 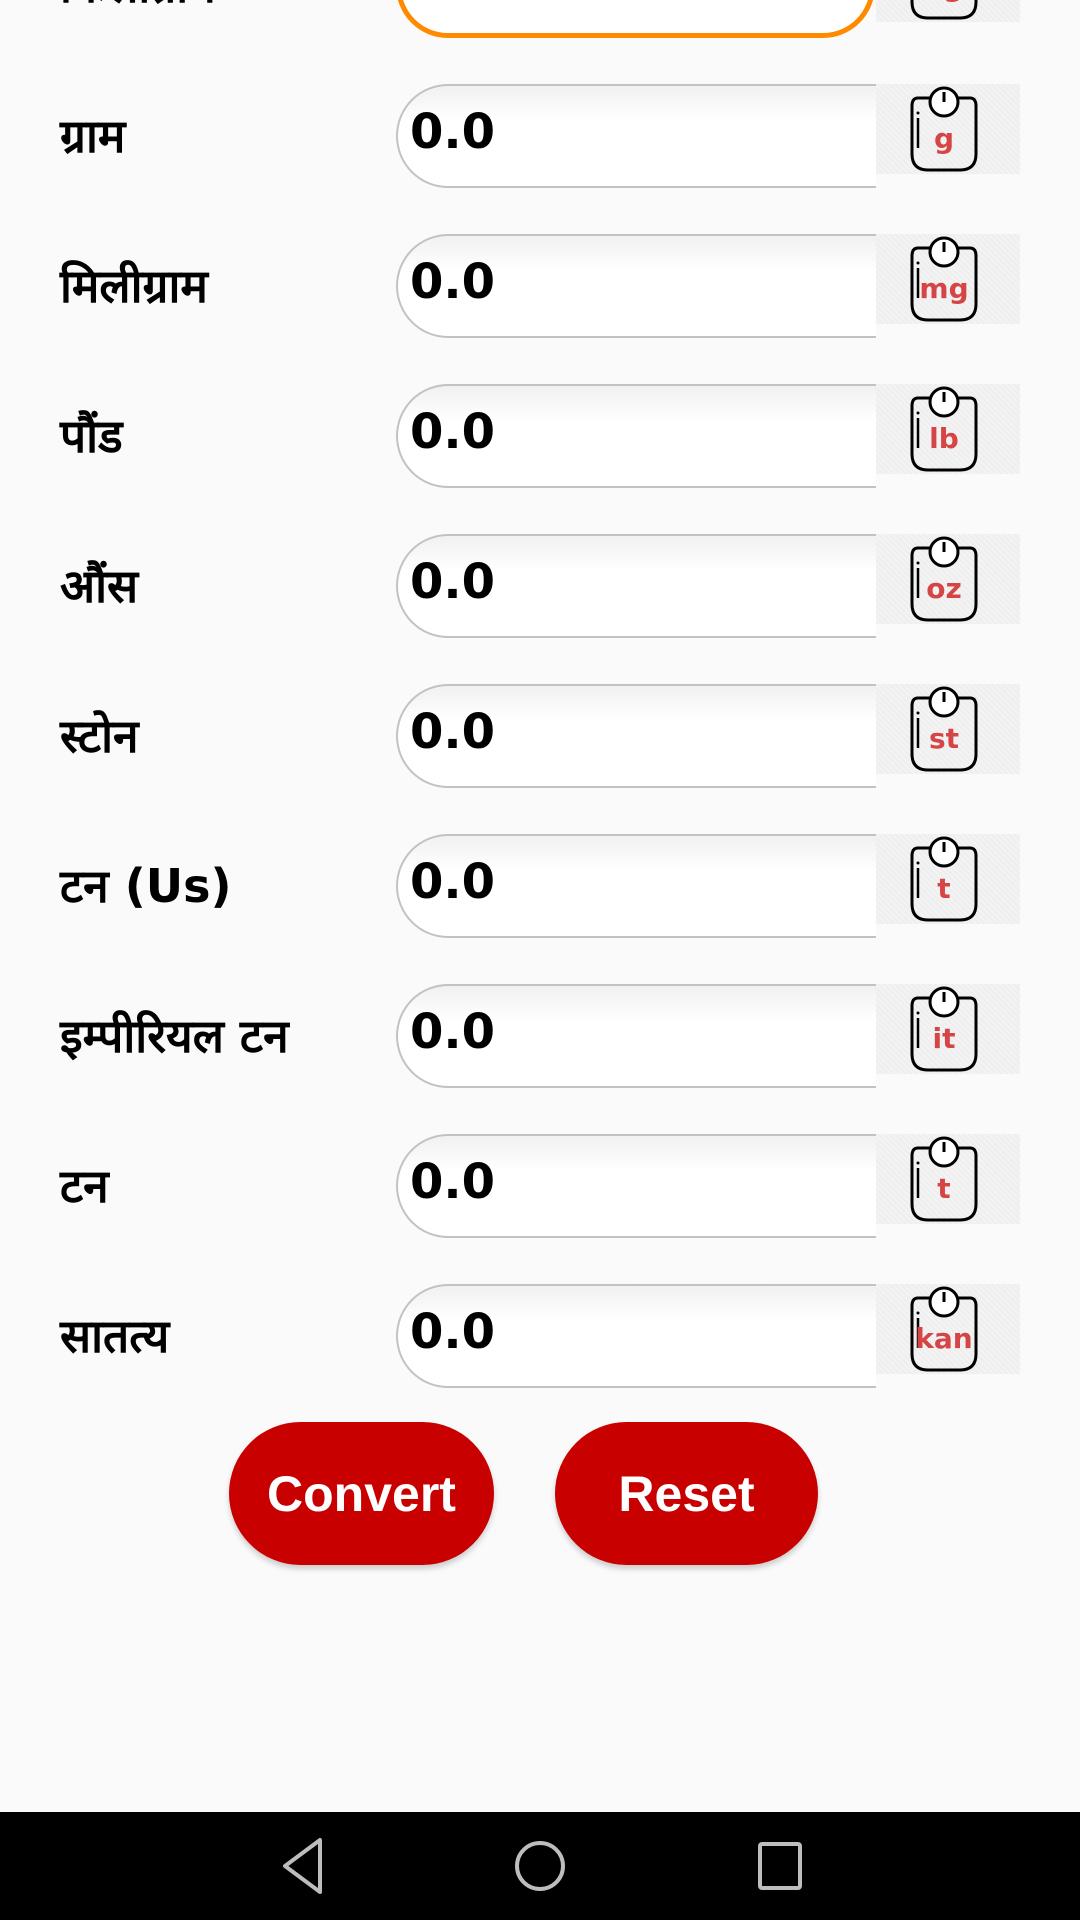 I want to click on home-icon, so click(x=540, y=1866).